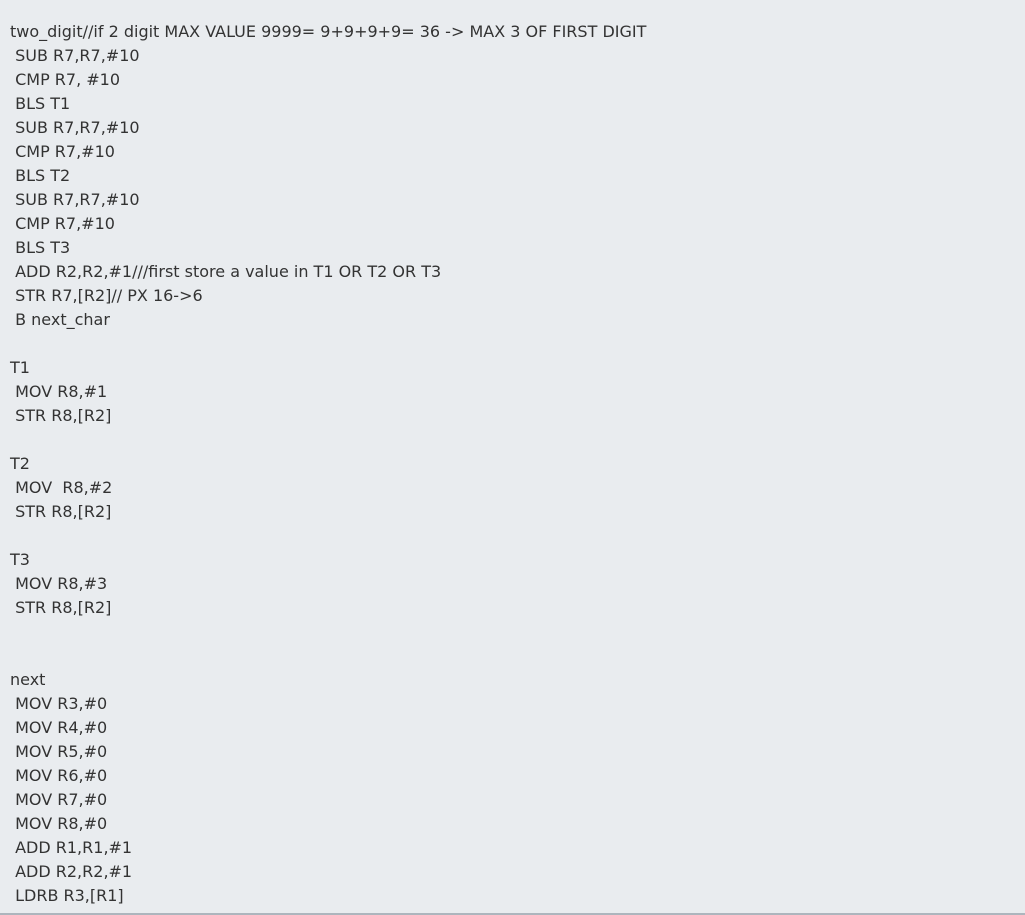 The image size is (1025, 915). What do you see at coordinates (59, 391) in the screenshot?
I see `code-line: MOV R8,#1` at bounding box center [59, 391].